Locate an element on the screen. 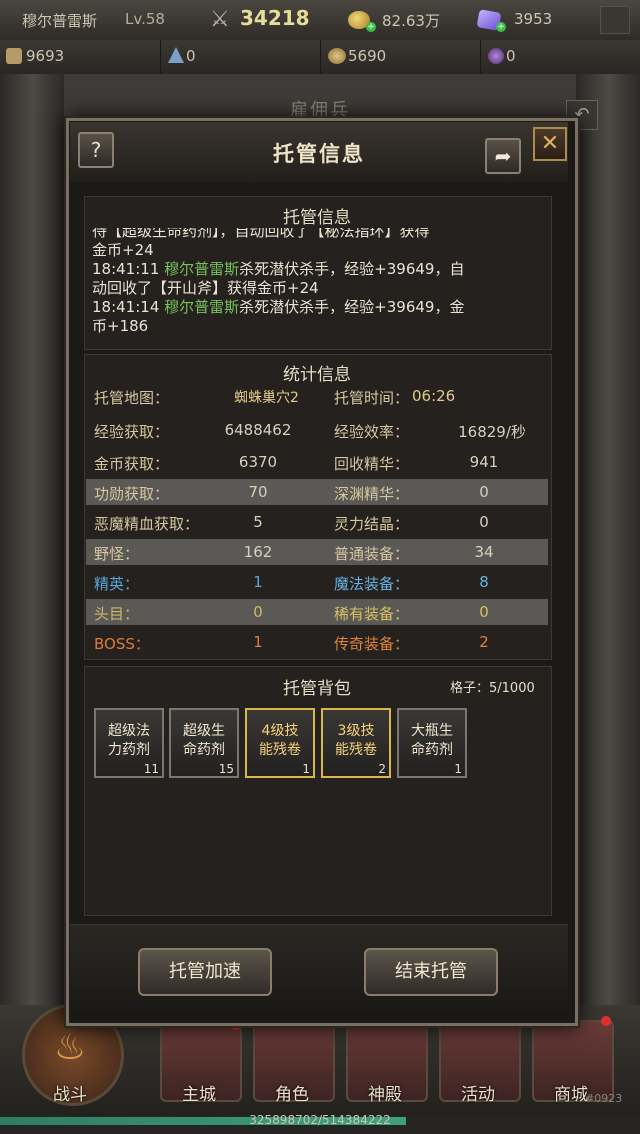 The width and height of the screenshot is (640, 1134). corner-text: #0923 is located at coordinates (604, 1098).